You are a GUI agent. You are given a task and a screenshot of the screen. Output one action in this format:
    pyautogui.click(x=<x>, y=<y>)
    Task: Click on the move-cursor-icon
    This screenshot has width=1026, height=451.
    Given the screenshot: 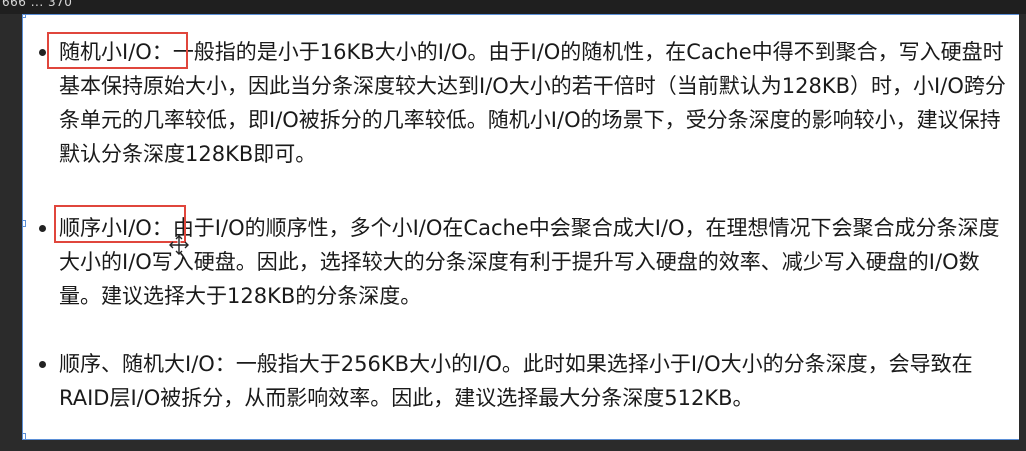 What is the action you would take?
    pyautogui.click(x=179, y=245)
    